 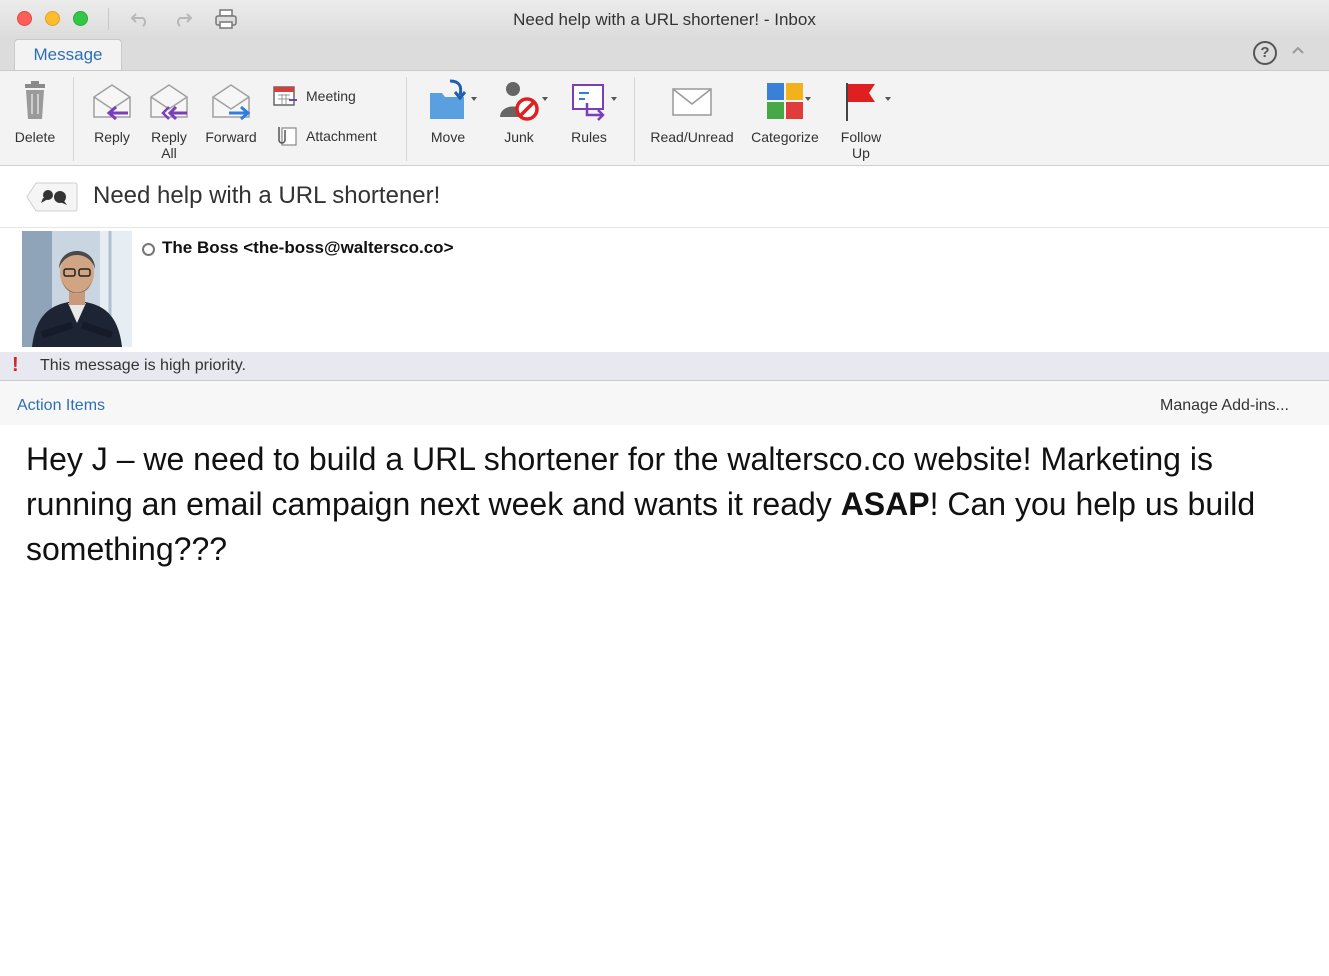 I want to click on body-text-bold: ASAP, so click(x=885, y=504).